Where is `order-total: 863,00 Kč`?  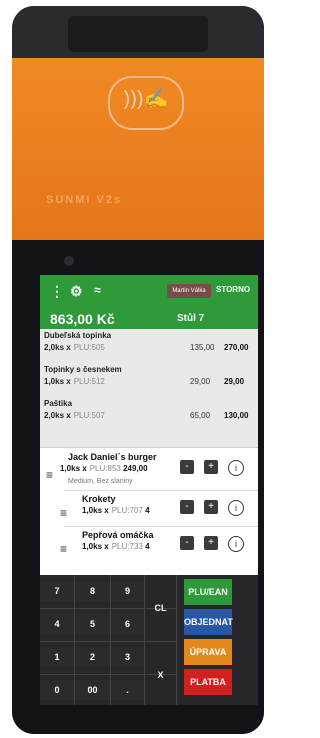
order-total: 863,00 Kč is located at coordinates (82, 319).